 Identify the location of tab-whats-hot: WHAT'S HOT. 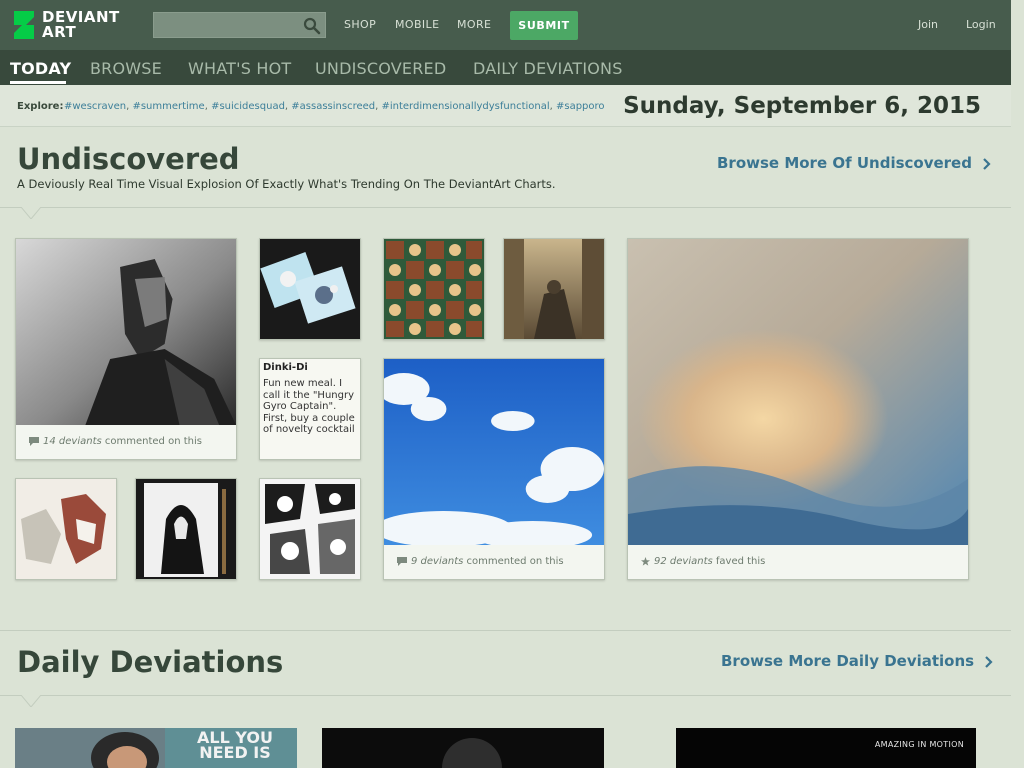
(239, 68).